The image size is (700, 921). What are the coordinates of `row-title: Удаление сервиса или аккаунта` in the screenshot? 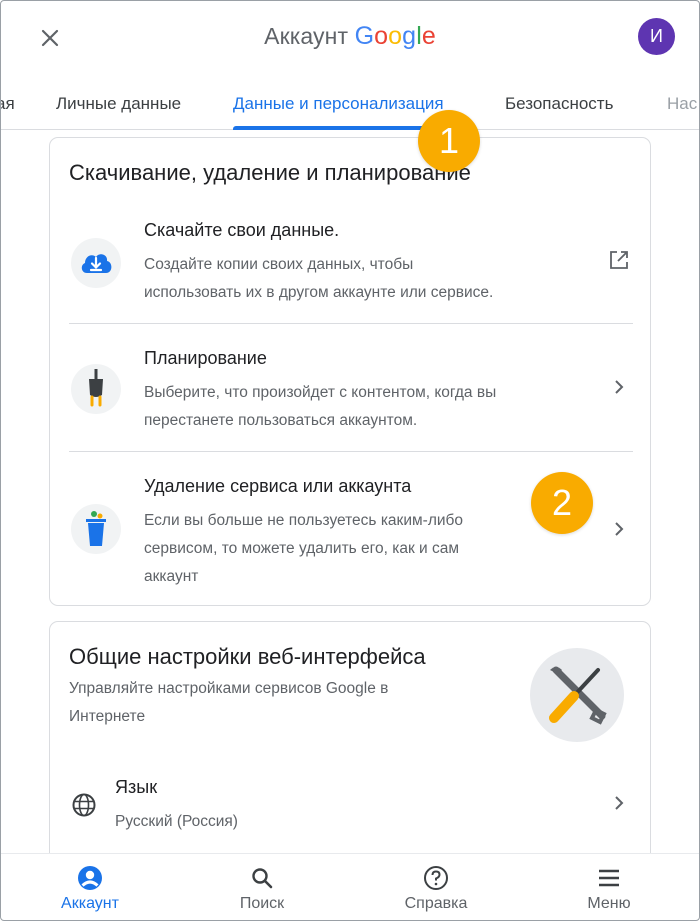 It's located at (278, 486).